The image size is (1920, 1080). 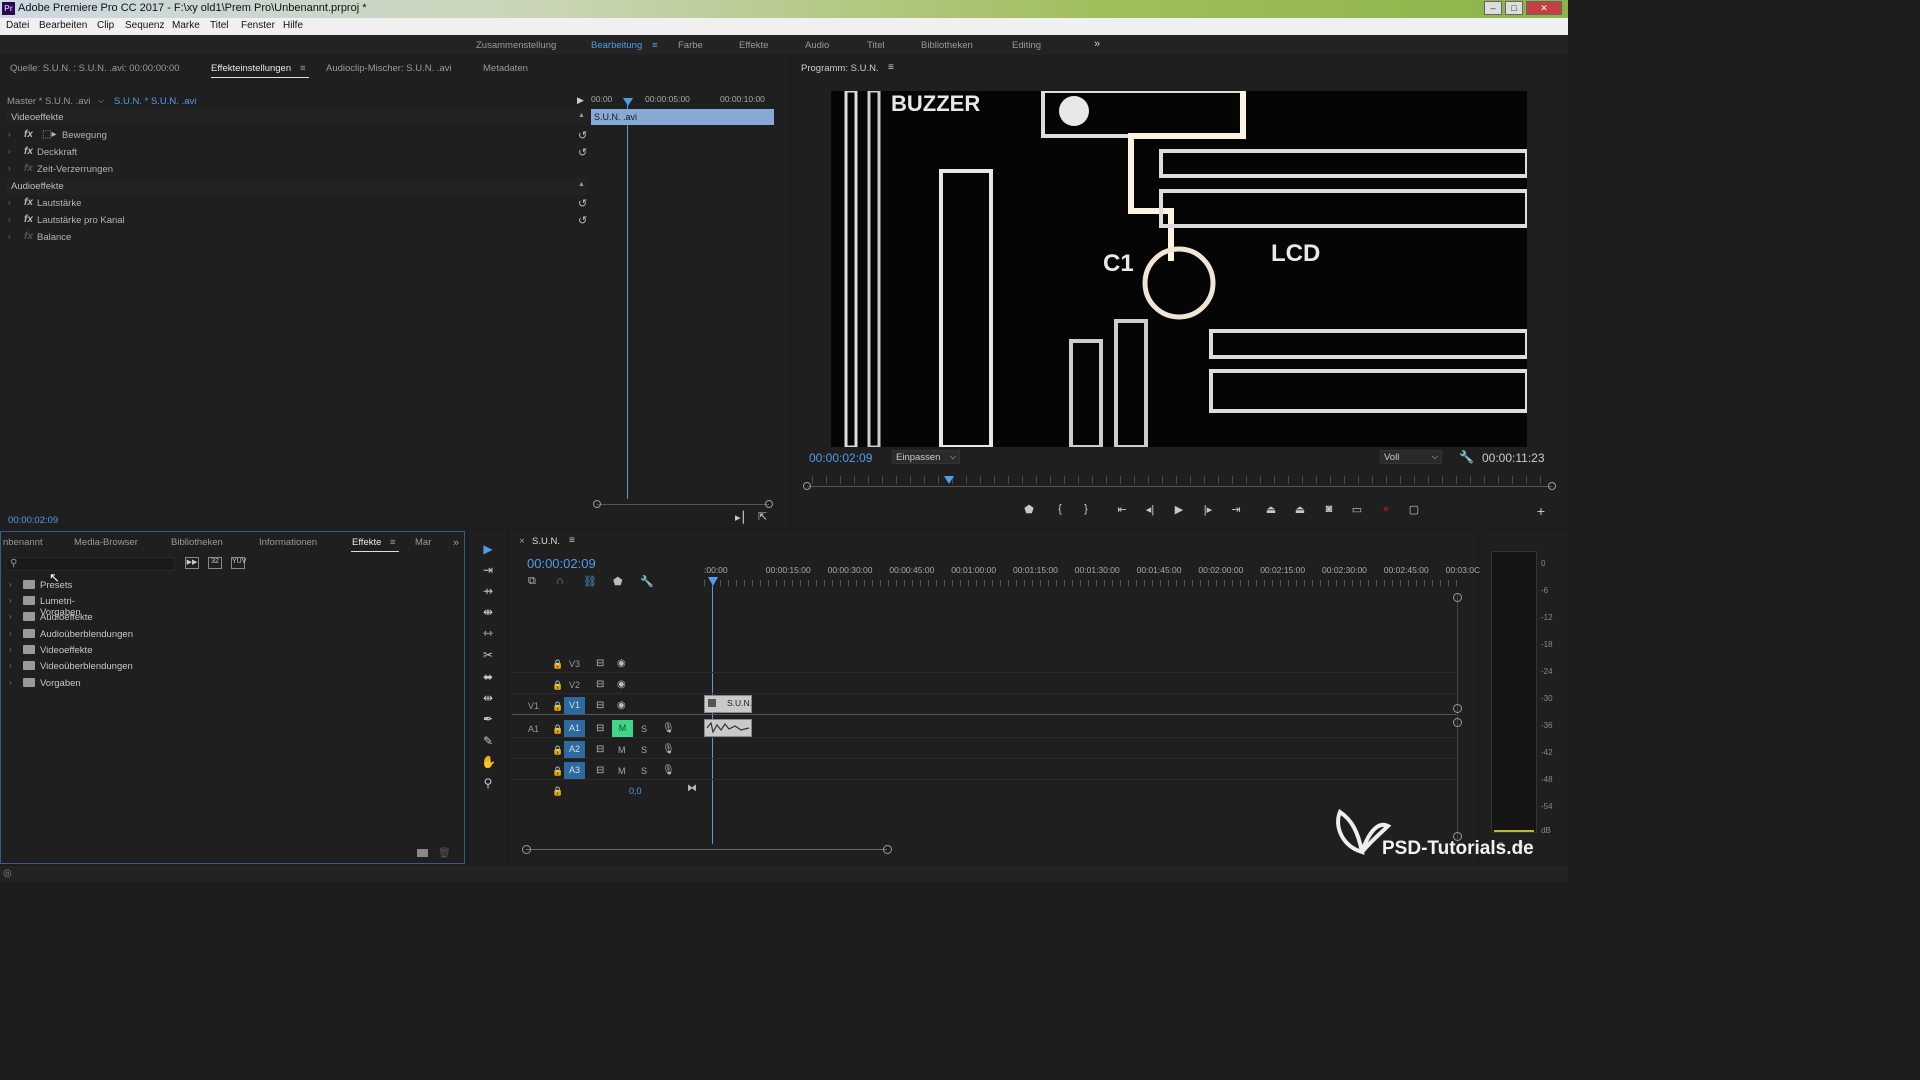 What do you see at coordinates (1086, 510) in the screenshot?
I see `mark-out-icon: }` at bounding box center [1086, 510].